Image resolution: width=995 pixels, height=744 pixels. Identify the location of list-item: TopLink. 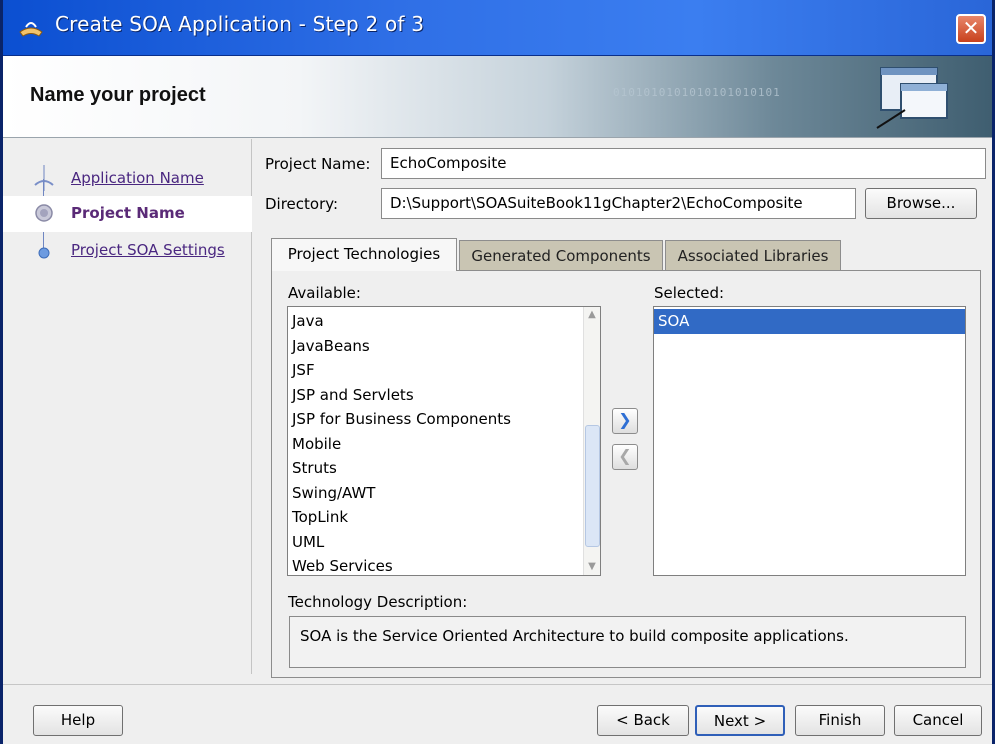
(444, 517).